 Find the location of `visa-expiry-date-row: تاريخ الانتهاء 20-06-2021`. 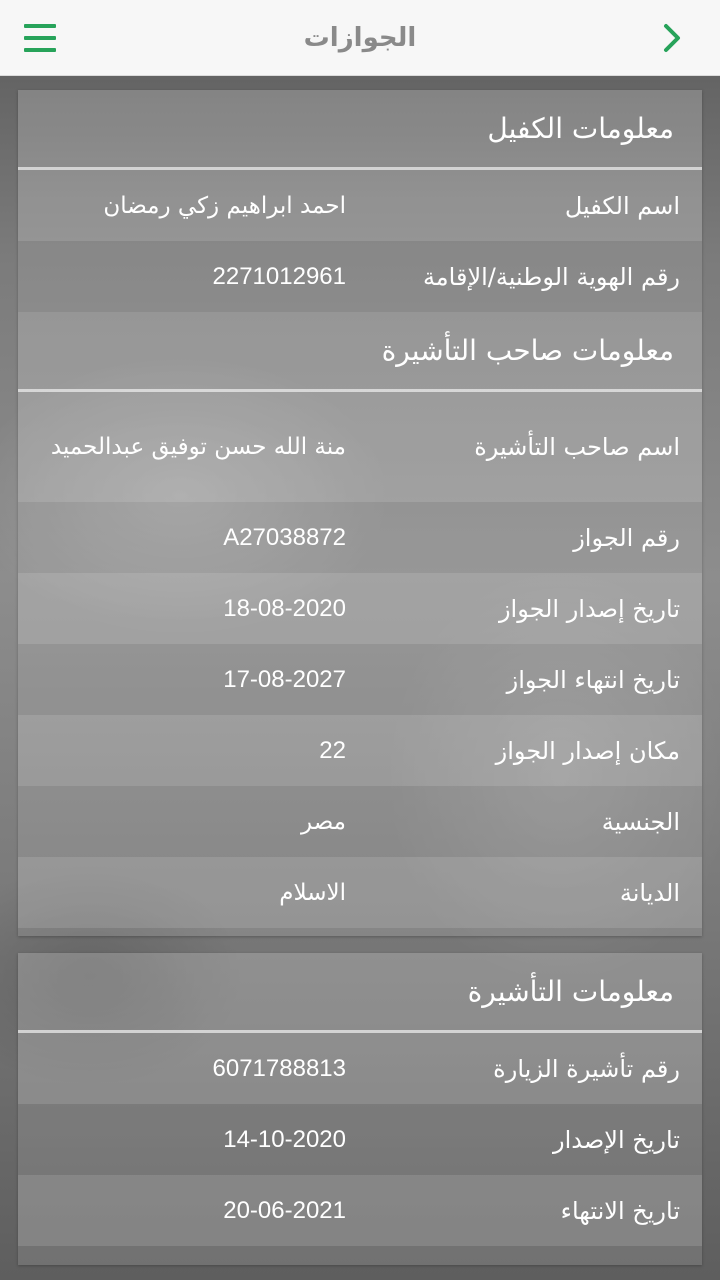

visa-expiry-date-row: تاريخ الانتهاء 20-06-2021 is located at coordinates (360, 1210).